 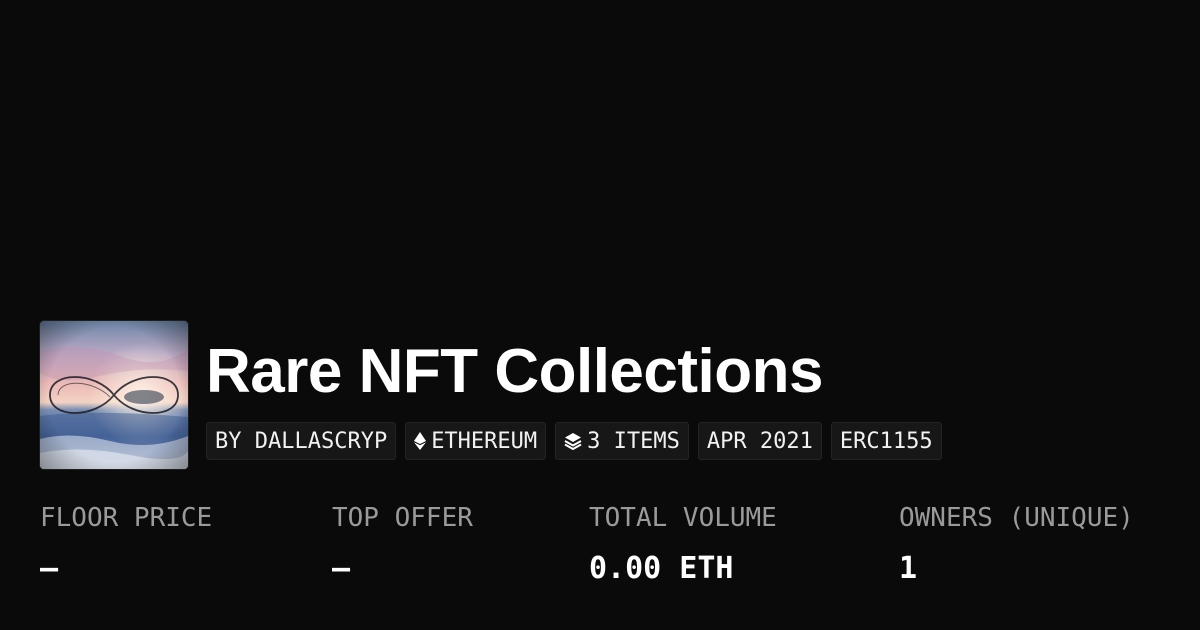 I want to click on standard-label: ERC1155, so click(x=886, y=441).